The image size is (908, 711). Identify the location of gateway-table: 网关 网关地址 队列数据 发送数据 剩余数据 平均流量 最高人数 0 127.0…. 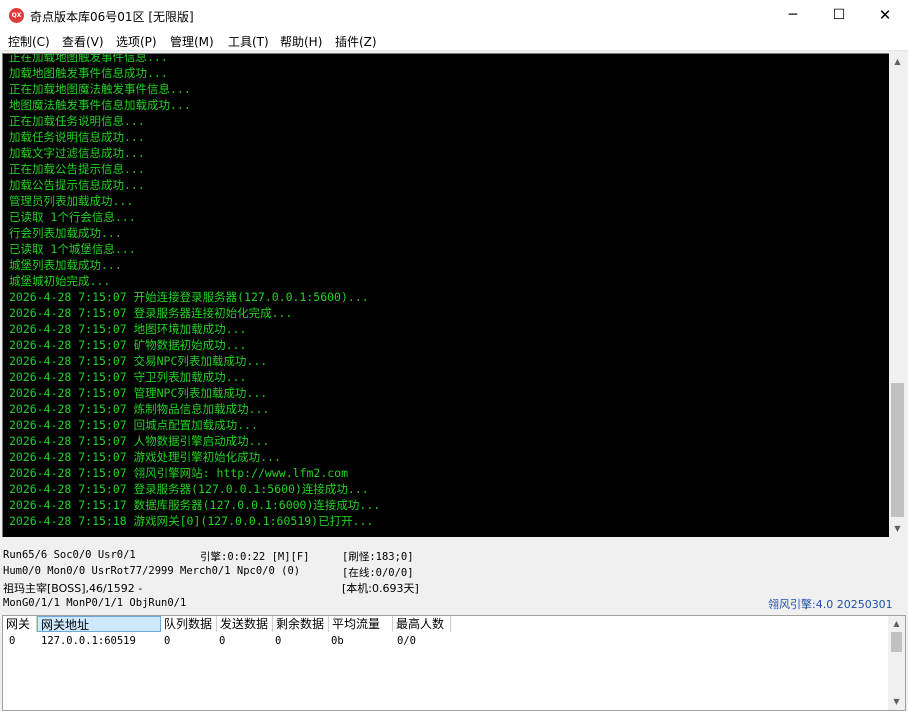
(454, 663).